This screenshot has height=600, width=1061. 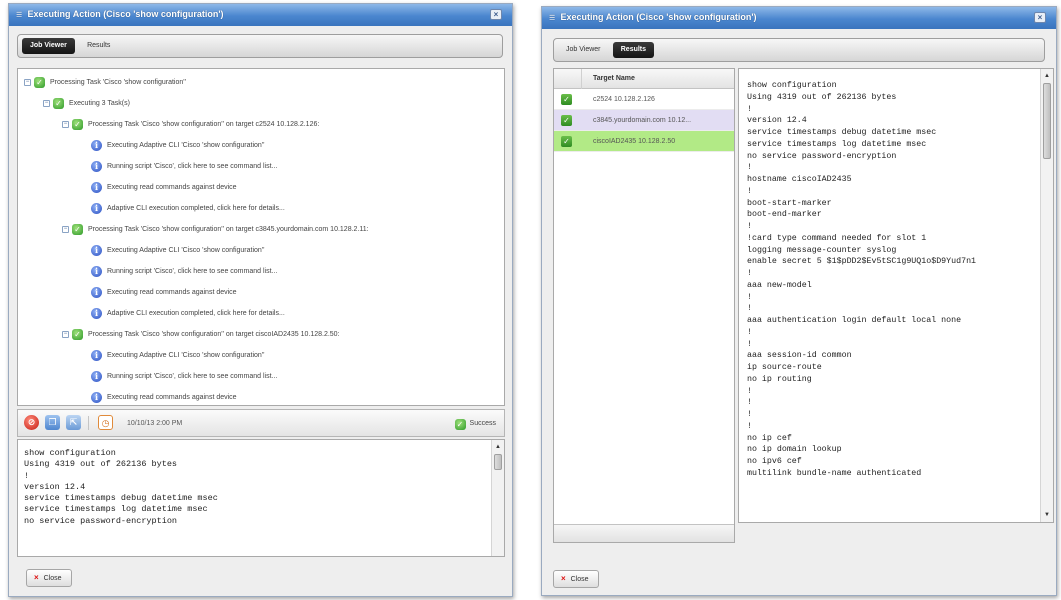 What do you see at coordinates (73, 422) in the screenshot?
I see `export-icon: ⇱` at bounding box center [73, 422].